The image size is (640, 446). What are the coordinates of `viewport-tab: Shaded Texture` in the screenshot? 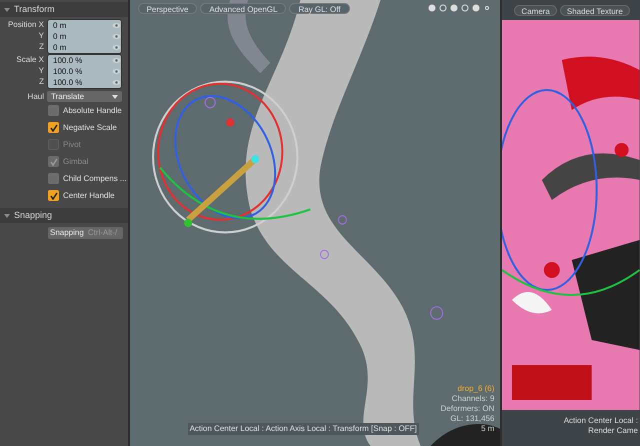 It's located at (595, 10).